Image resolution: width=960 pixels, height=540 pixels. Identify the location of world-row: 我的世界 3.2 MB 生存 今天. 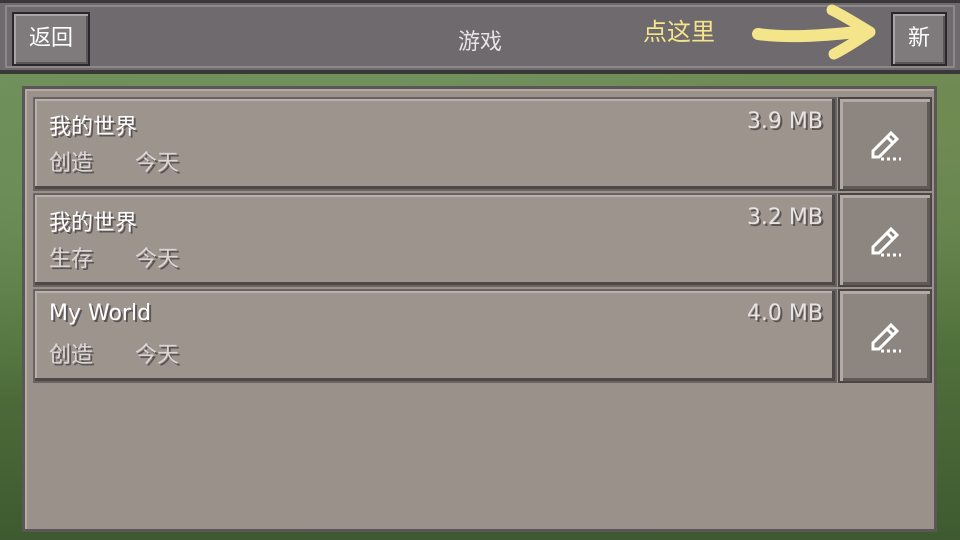
(435, 240).